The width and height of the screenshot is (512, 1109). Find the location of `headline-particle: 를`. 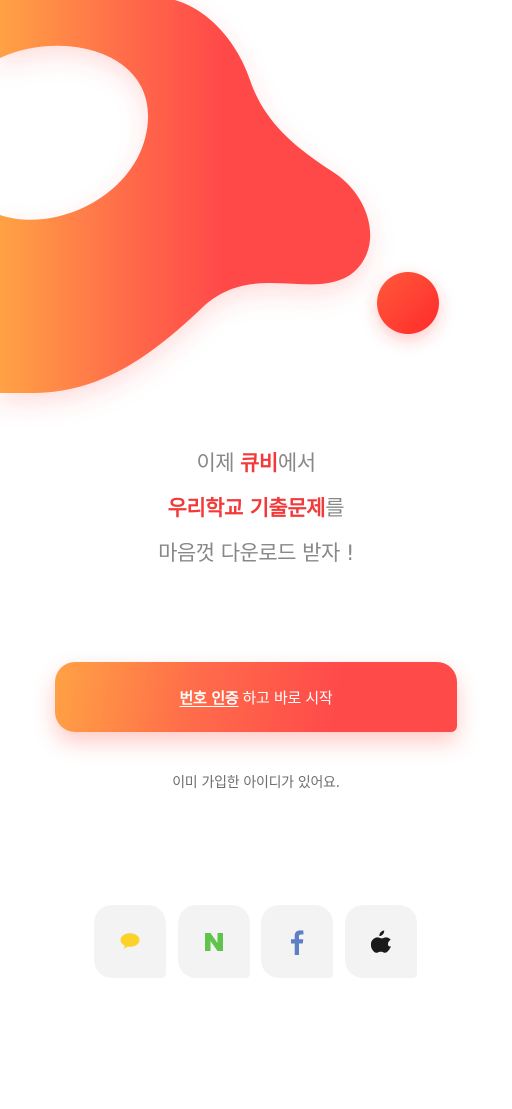

headline-particle: 를 is located at coordinates (335, 508).